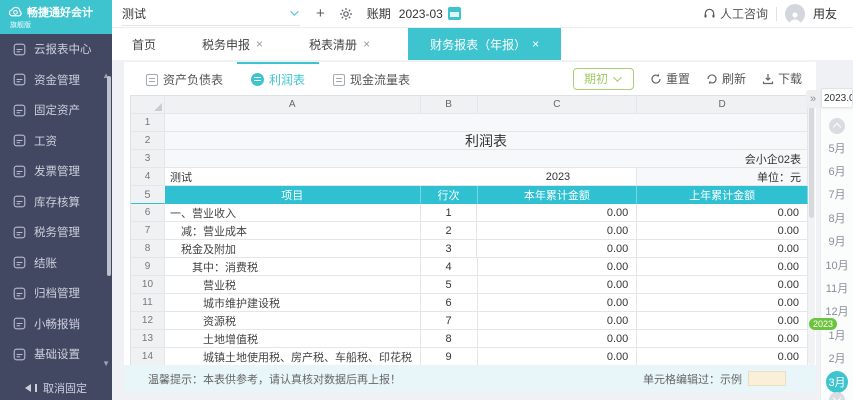 The image size is (853, 400). Describe the element at coordinates (56, 171) in the screenshot. I see `sidebar-item-invoice: 发票管理` at that location.